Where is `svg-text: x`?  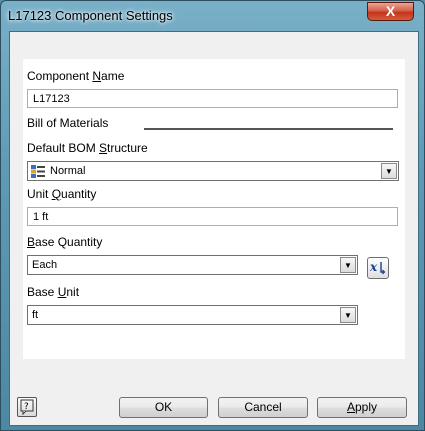
svg-text: x is located at coordinates (373, 267).